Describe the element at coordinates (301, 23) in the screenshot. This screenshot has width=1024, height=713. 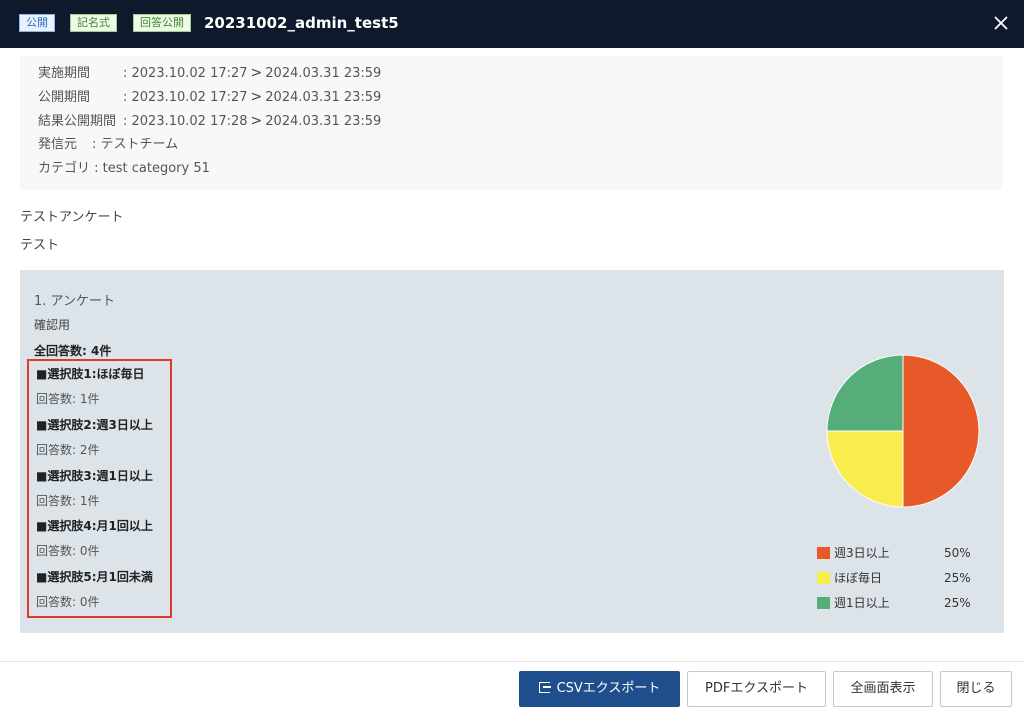
I see `modal-title: 20231002_admin_test5` at that location.